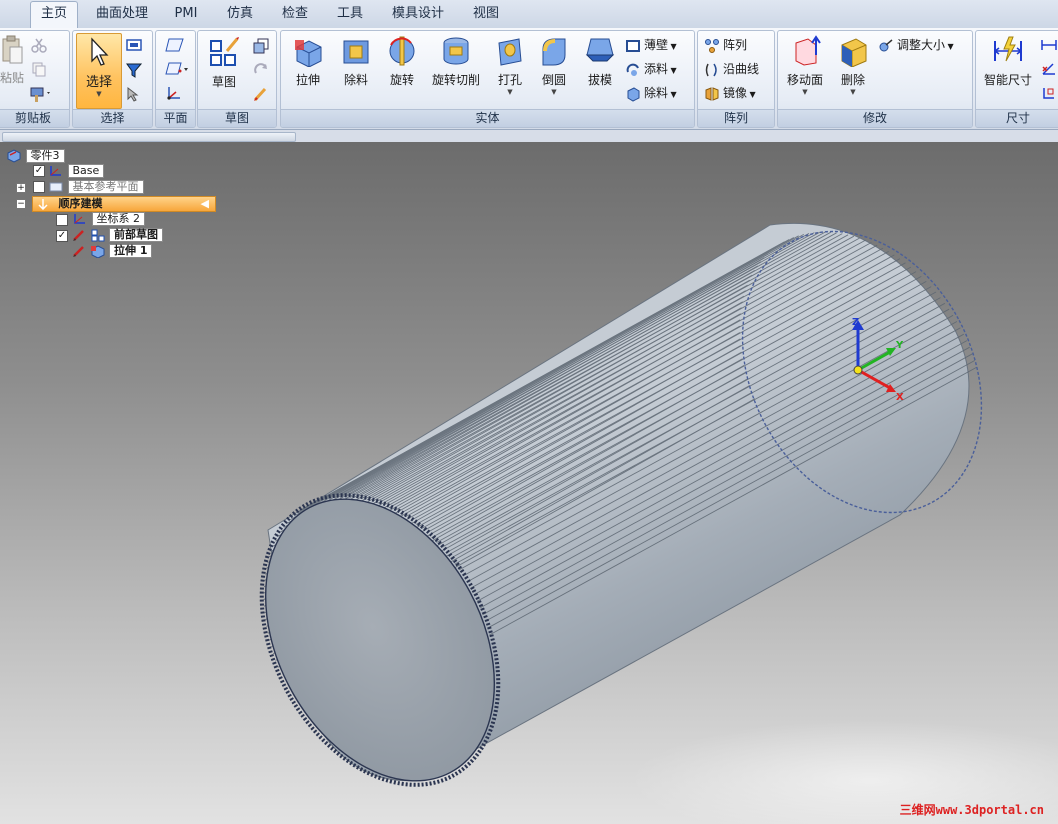 The width and height of the screenshot is (1058, 824). I want to click on tab-surfacing: 曲面处理, so click(122, 14).